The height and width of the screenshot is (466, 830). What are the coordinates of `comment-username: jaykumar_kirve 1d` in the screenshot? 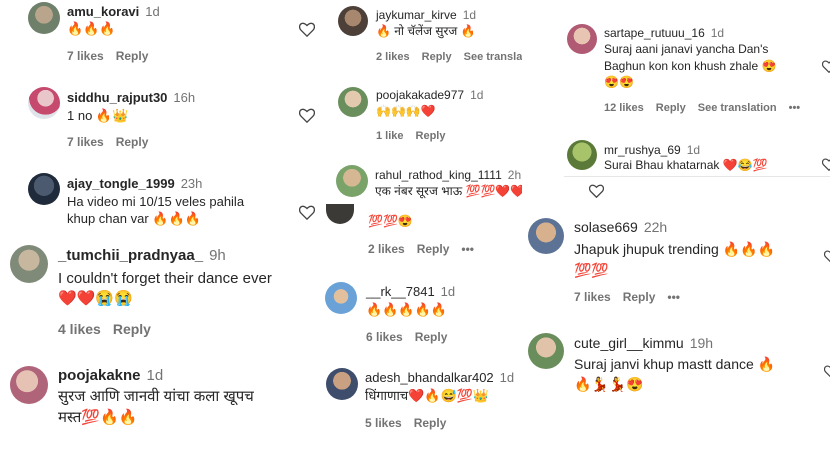 It's located at (426, 15).